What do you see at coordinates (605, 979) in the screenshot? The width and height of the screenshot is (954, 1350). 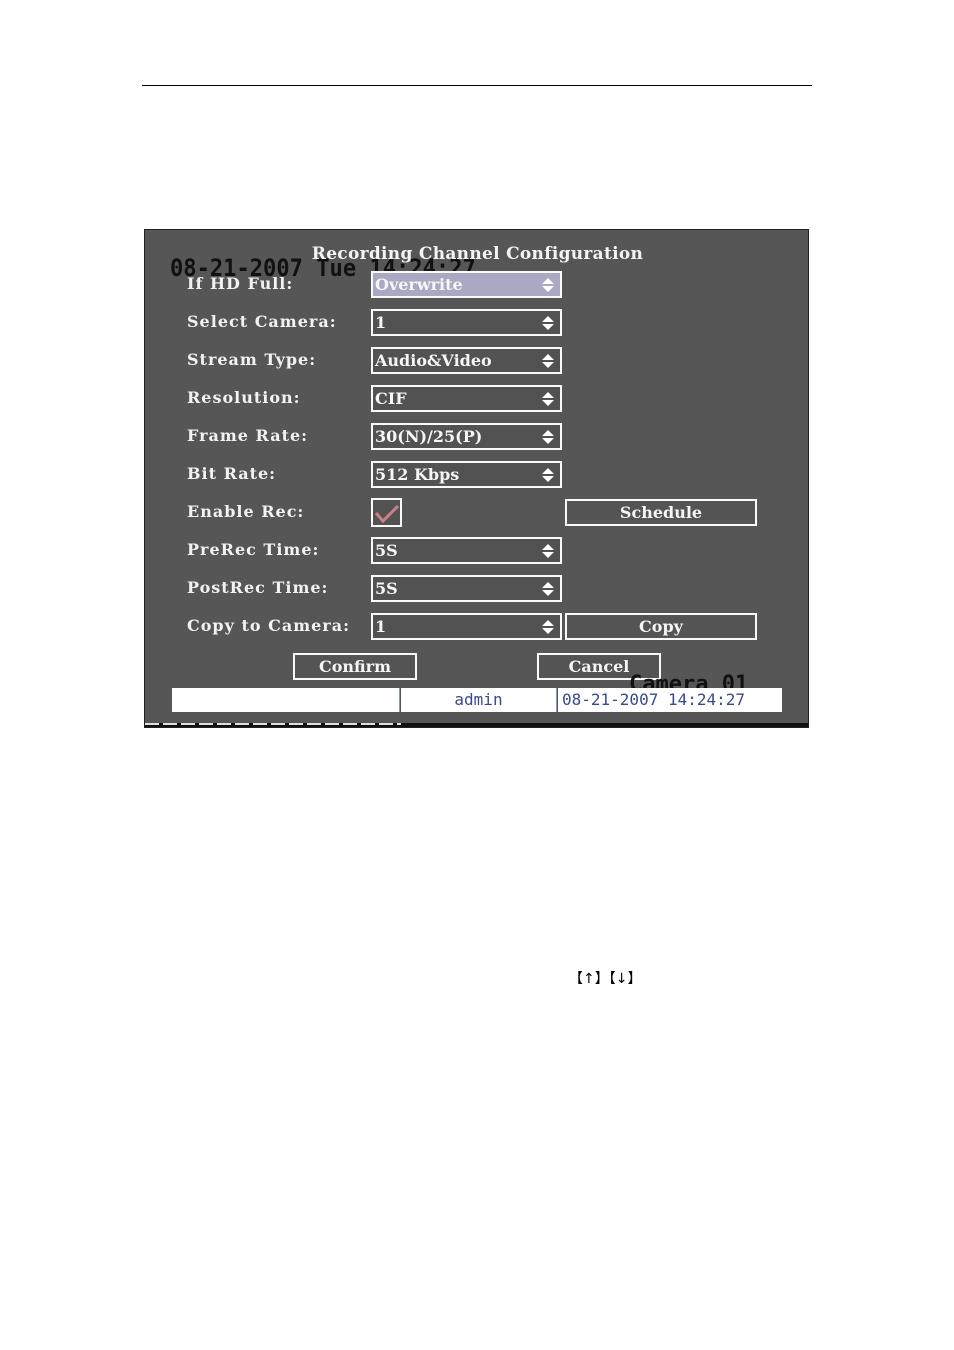 I see `arrow-key-hint: 【↑】【↓】` at bounding box center [605, 979].